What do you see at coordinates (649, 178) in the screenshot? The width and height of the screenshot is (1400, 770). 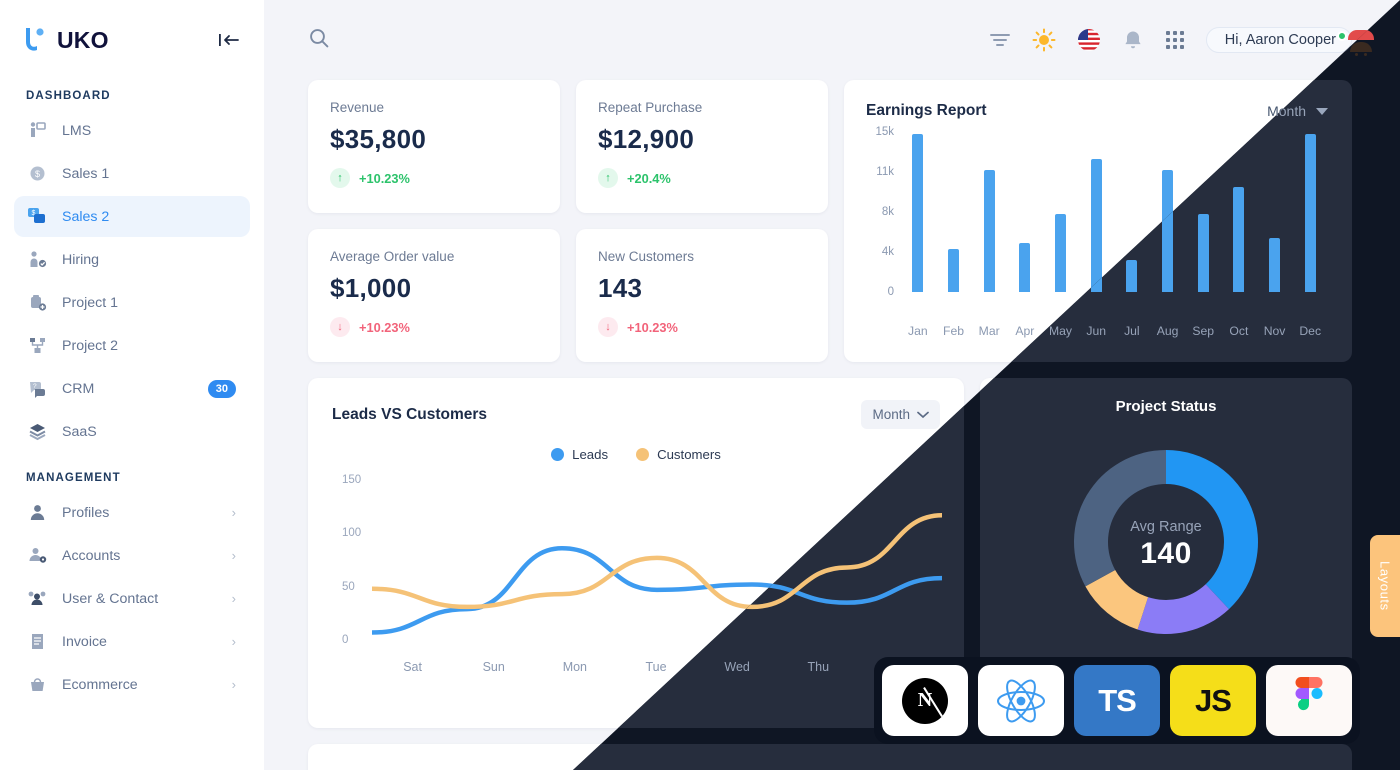 I see `stat-delta-text: +20.4%` at bounding box center [649, 178].